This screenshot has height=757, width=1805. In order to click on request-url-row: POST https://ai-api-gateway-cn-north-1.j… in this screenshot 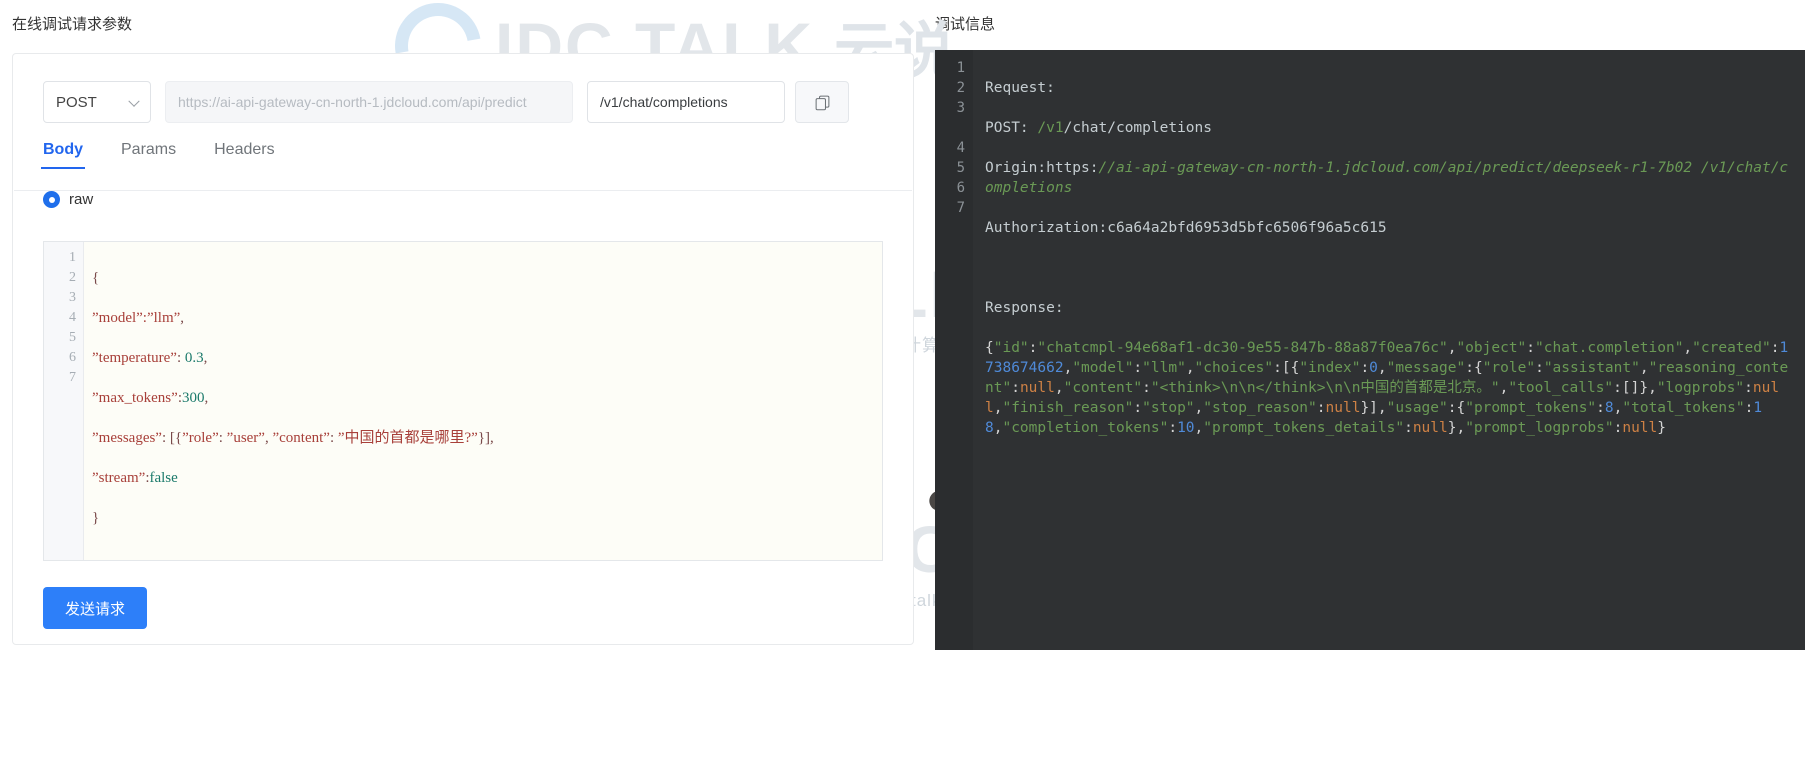, I will do `click(463, 88)`.